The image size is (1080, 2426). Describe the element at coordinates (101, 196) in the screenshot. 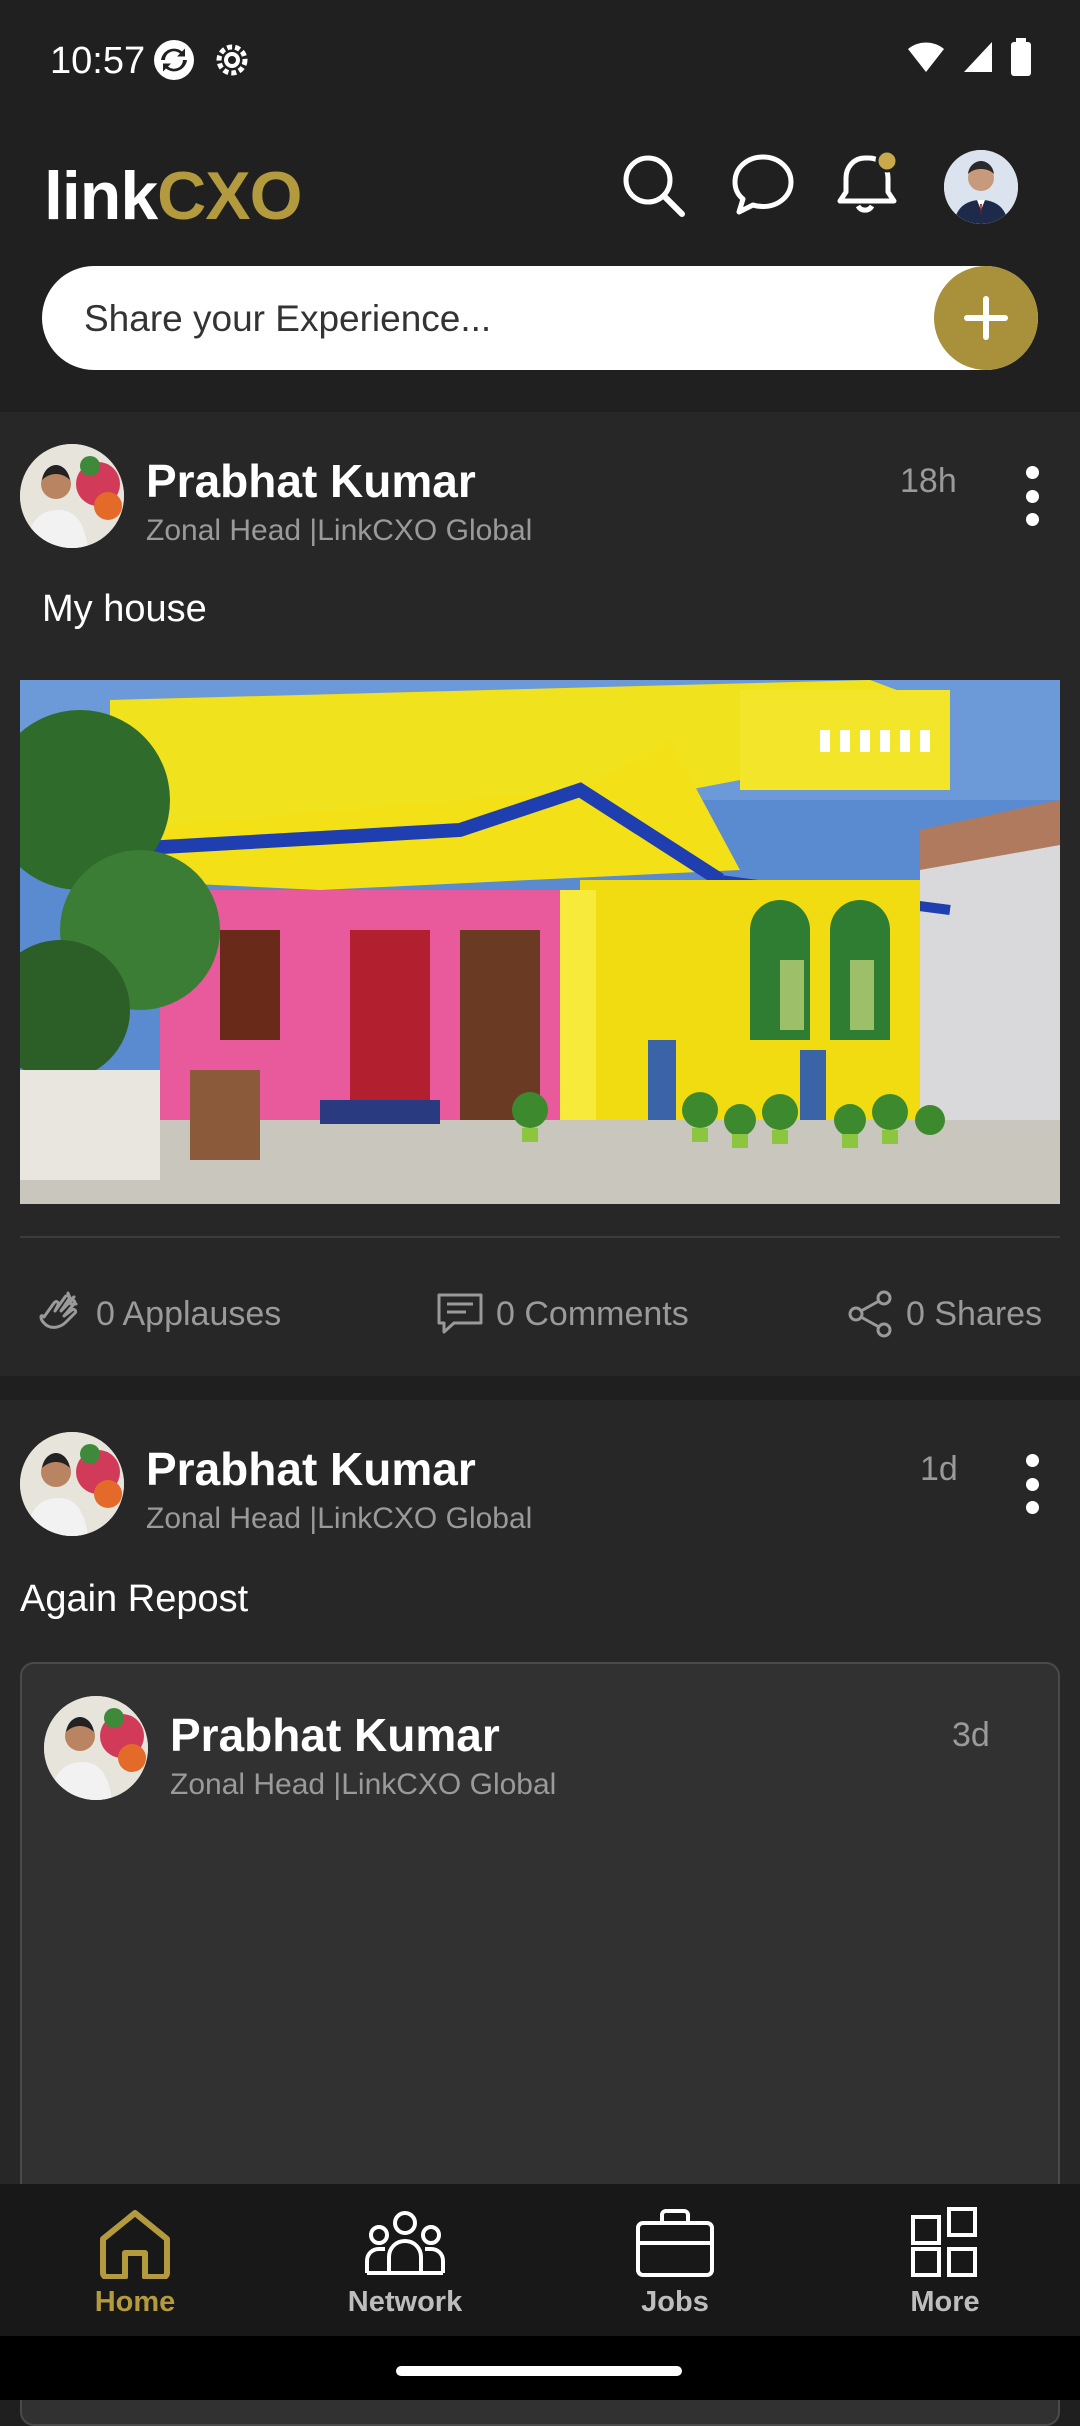

I see `logo-text-link: link` at that location.